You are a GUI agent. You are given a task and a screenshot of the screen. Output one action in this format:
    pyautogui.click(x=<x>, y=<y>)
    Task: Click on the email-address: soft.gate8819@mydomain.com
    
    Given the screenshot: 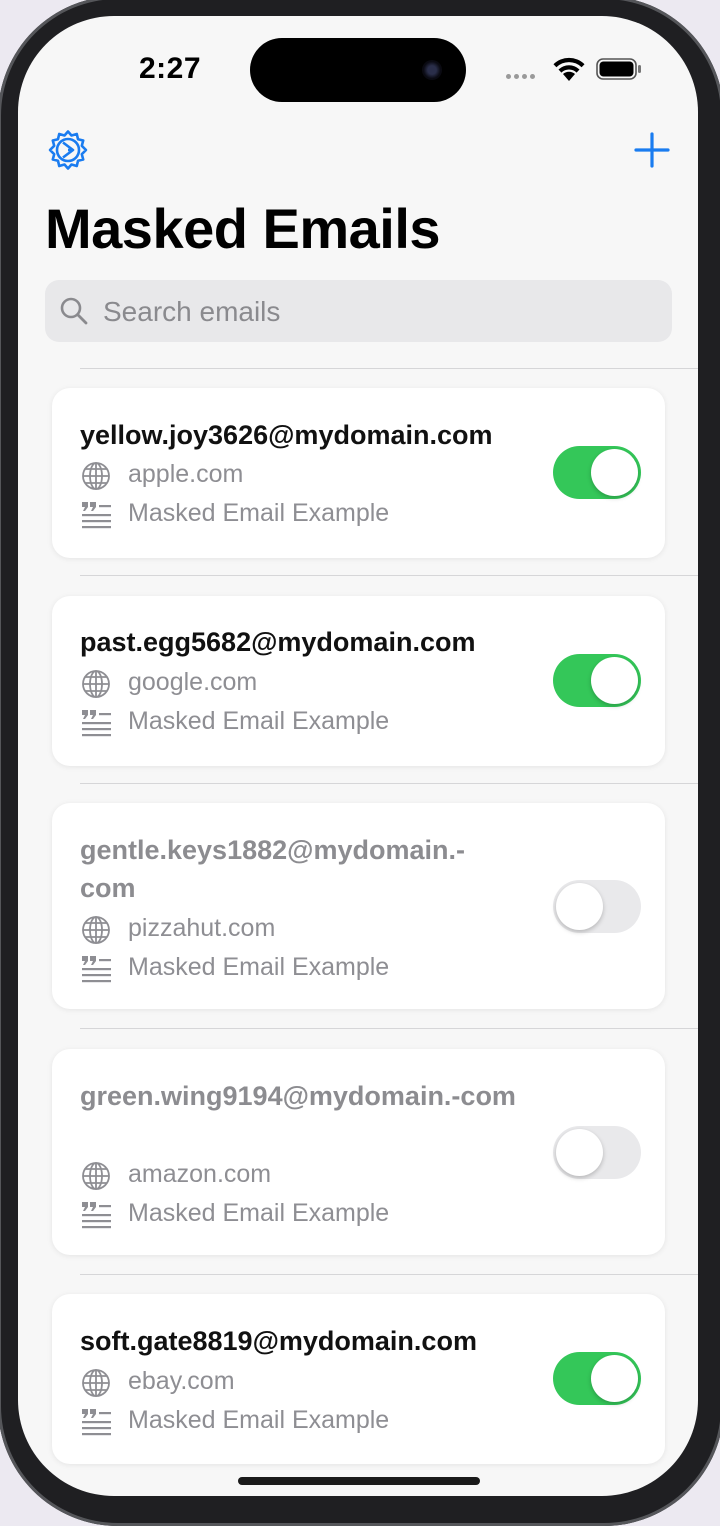 What is the action you would take?
    pyautogui.click(x=278, y=1341)
    